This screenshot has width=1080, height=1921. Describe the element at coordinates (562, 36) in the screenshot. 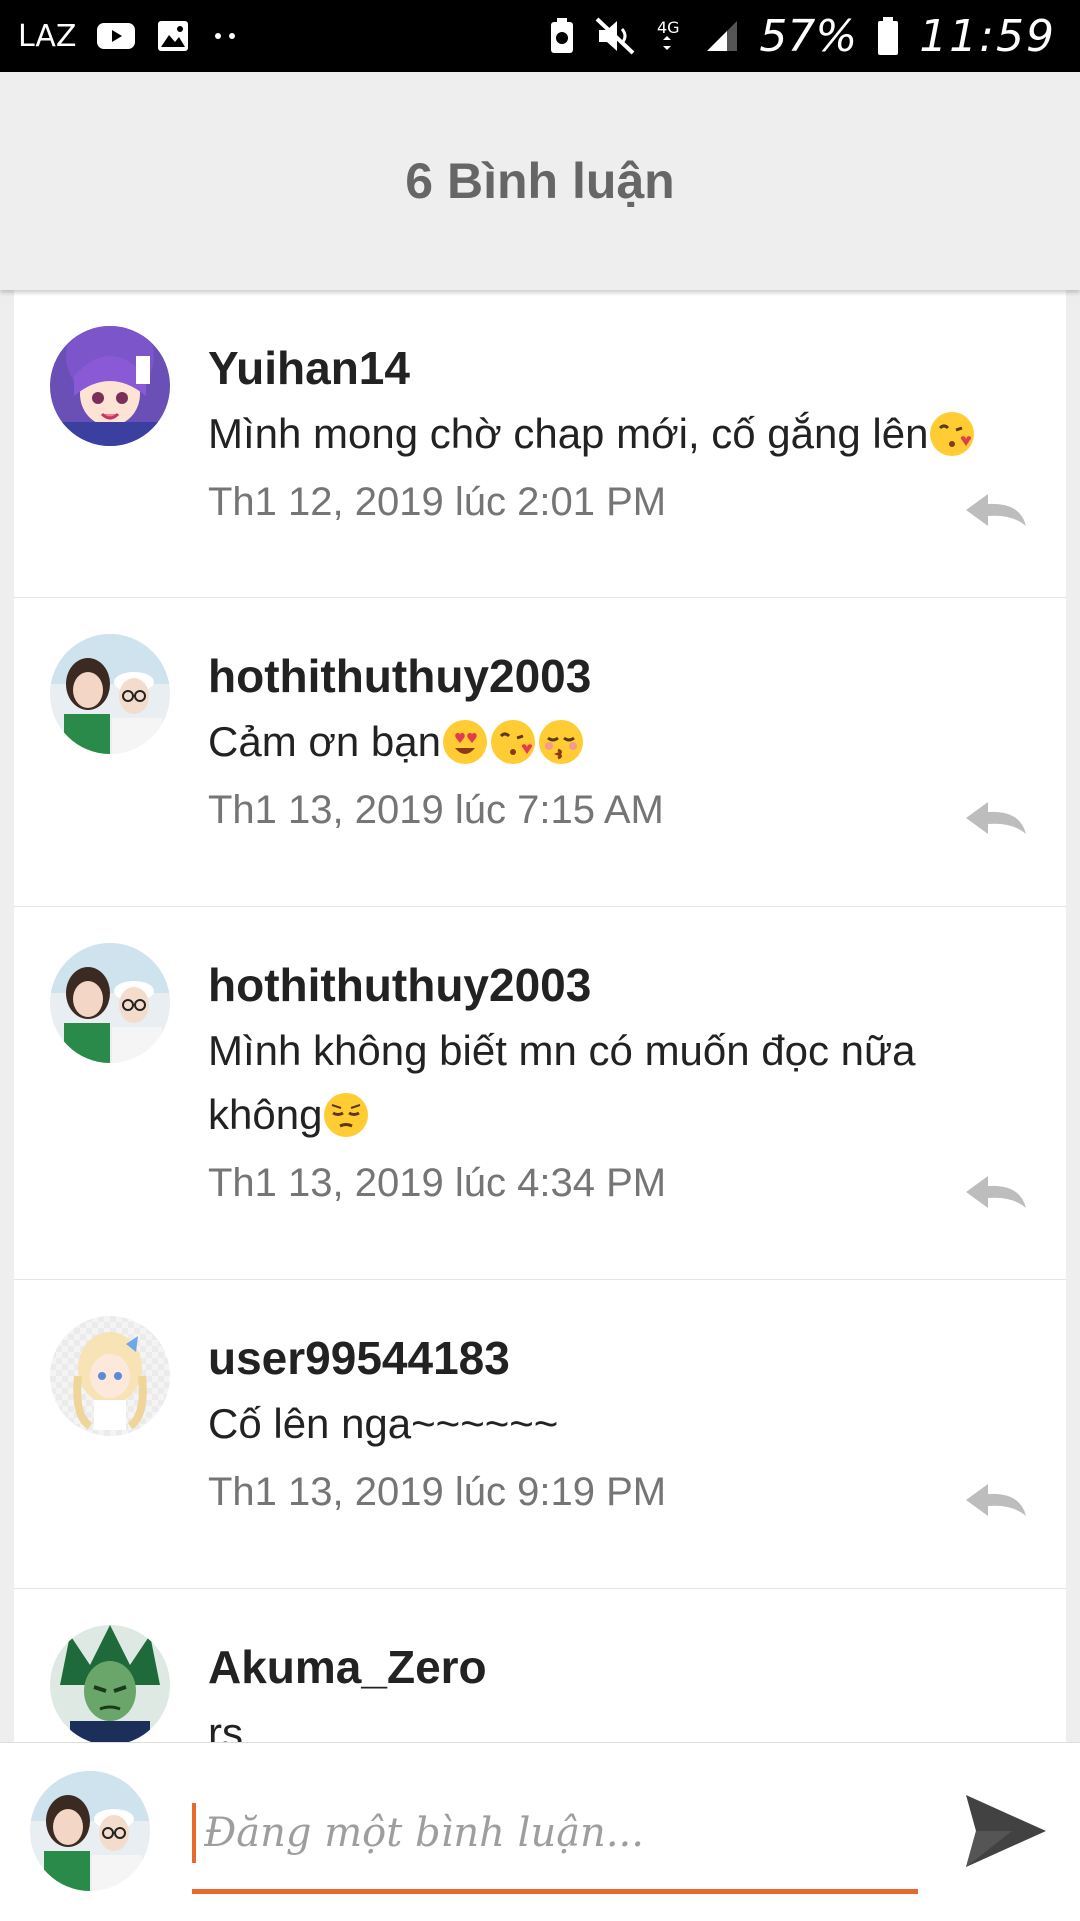

I see `battery-saver-icon` at that location.